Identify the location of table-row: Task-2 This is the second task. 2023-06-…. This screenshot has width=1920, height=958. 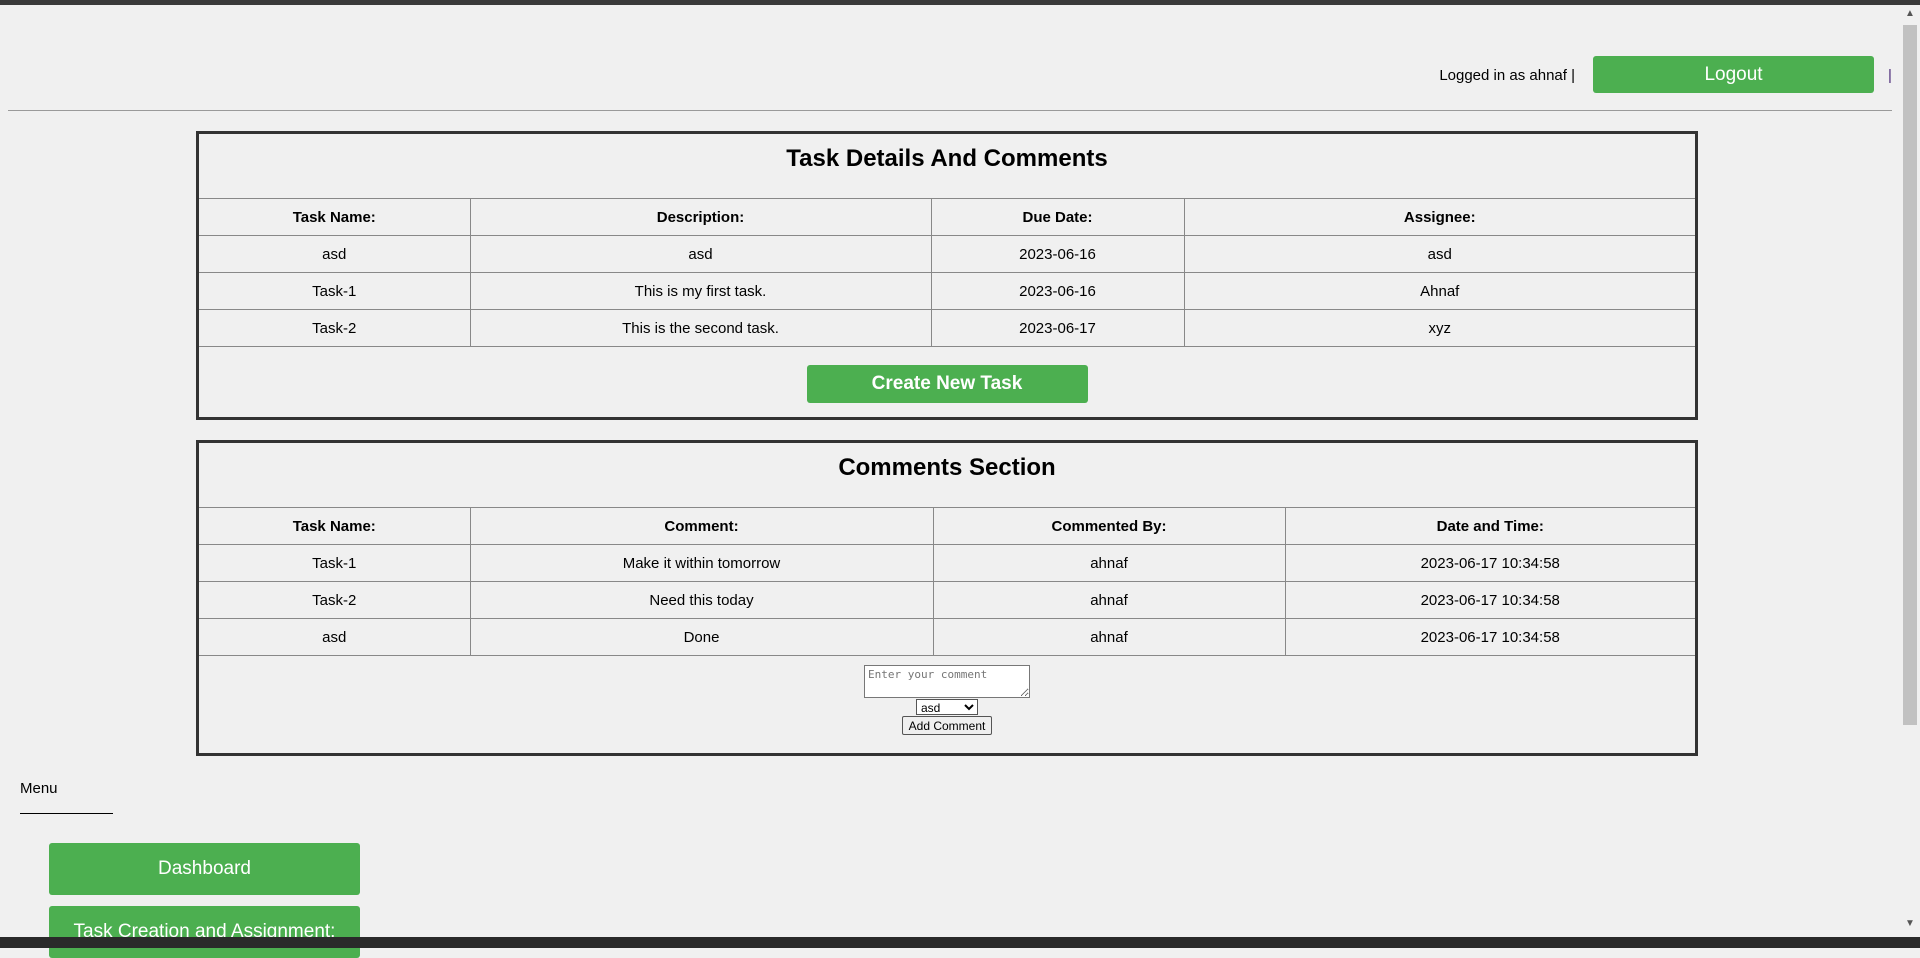
(947, 328).